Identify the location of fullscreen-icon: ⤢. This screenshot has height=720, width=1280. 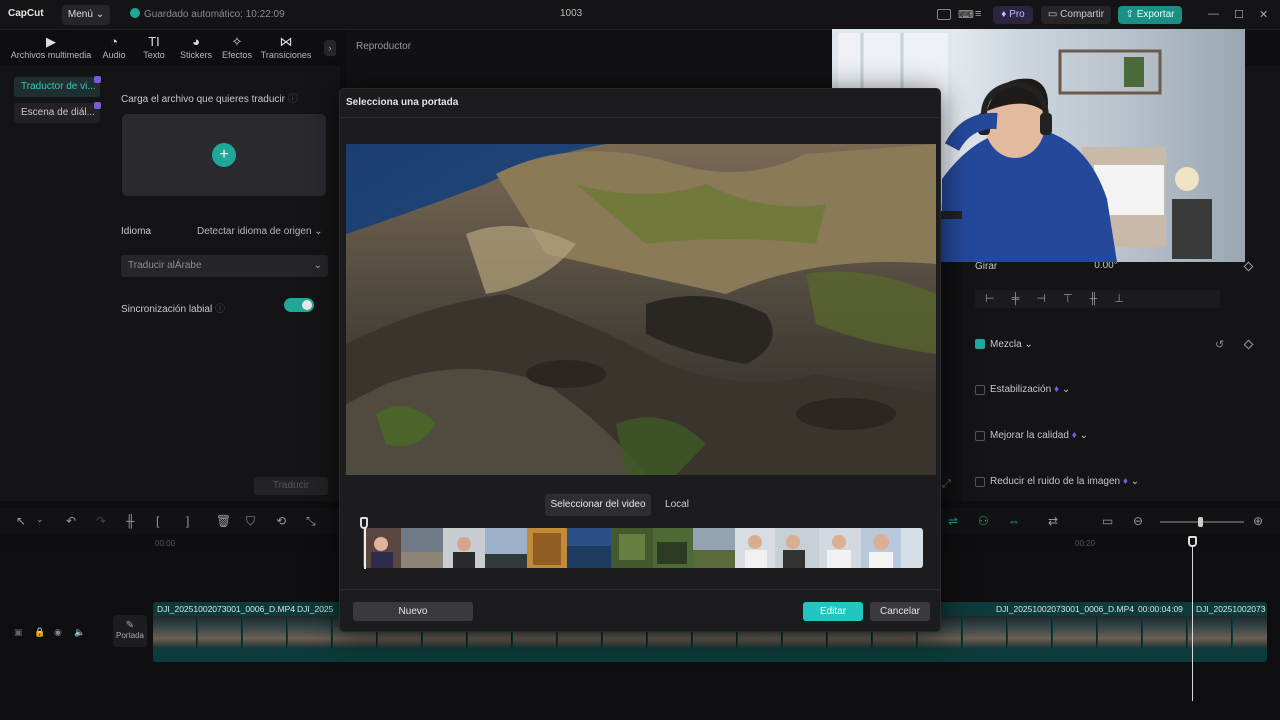
(946, 484).